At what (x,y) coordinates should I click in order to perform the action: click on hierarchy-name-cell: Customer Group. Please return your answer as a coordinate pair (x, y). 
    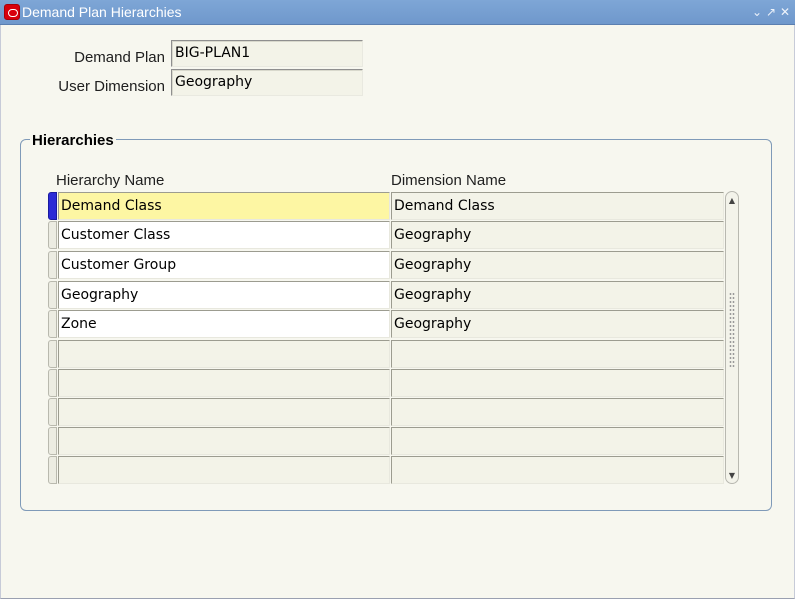
    Looking at the image, I should click on (224, 265).